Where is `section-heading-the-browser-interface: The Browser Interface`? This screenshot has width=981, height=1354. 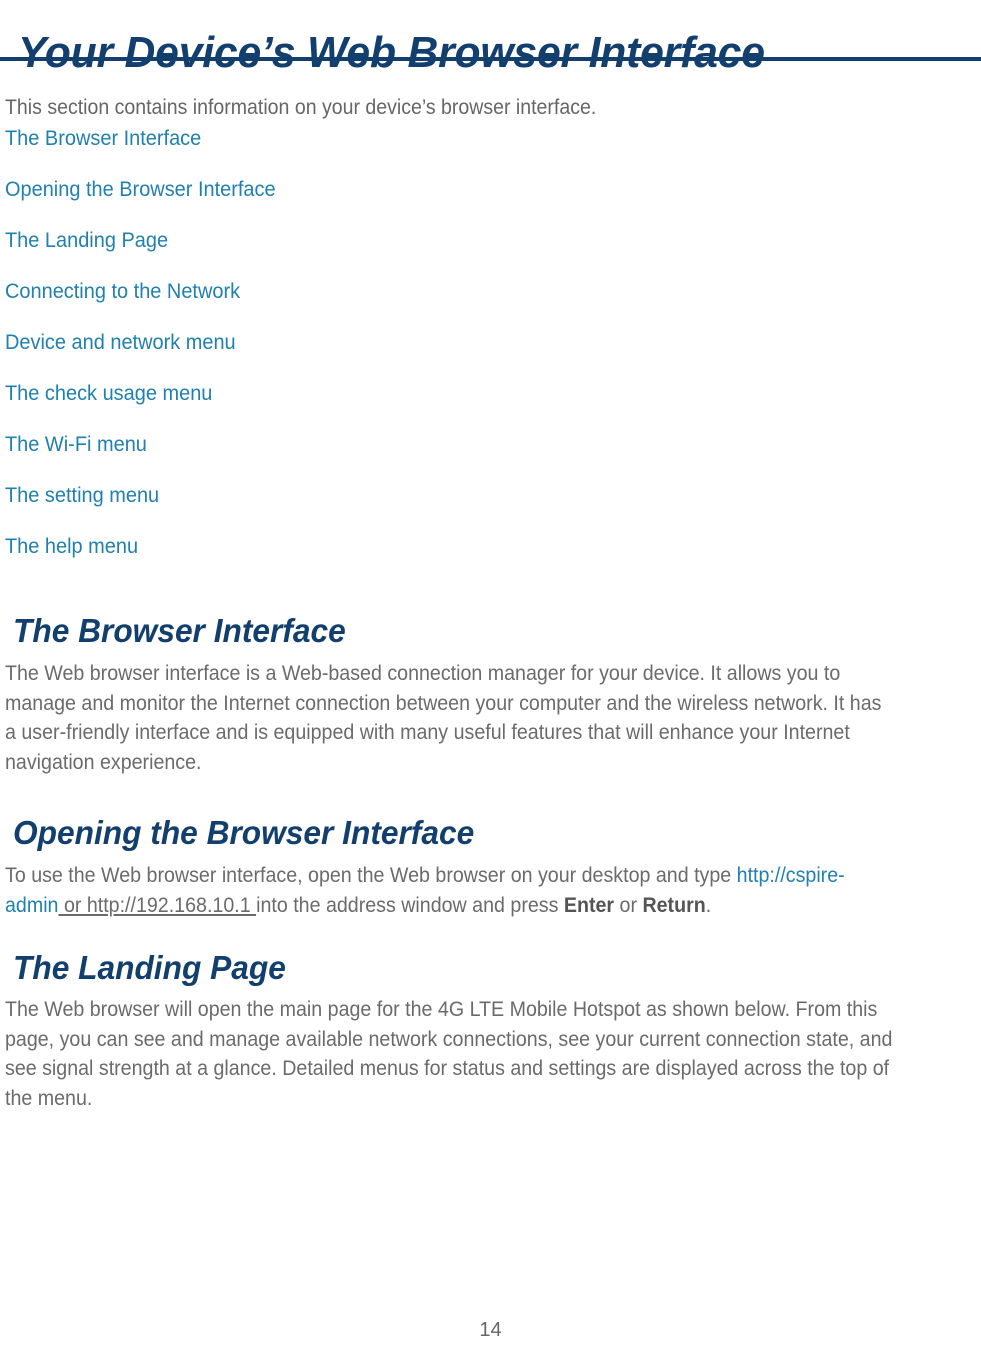
section-heading-the-browser-interface: The Browser Interface is located at coordinates (179, 631).